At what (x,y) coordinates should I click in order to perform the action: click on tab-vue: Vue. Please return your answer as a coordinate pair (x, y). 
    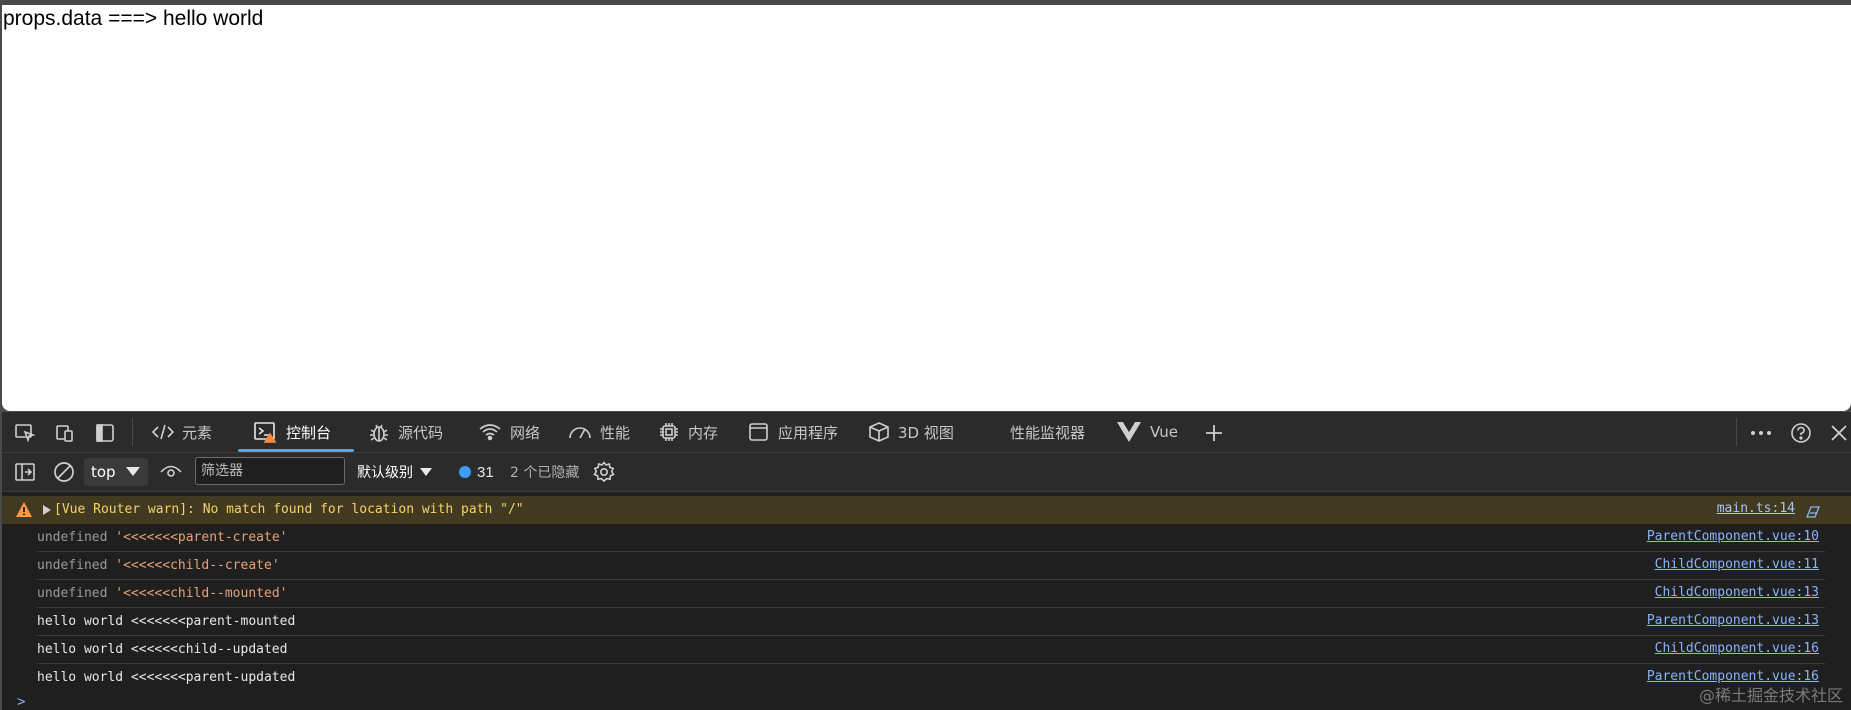
    Looking at the image, I should click on (1147, 432).